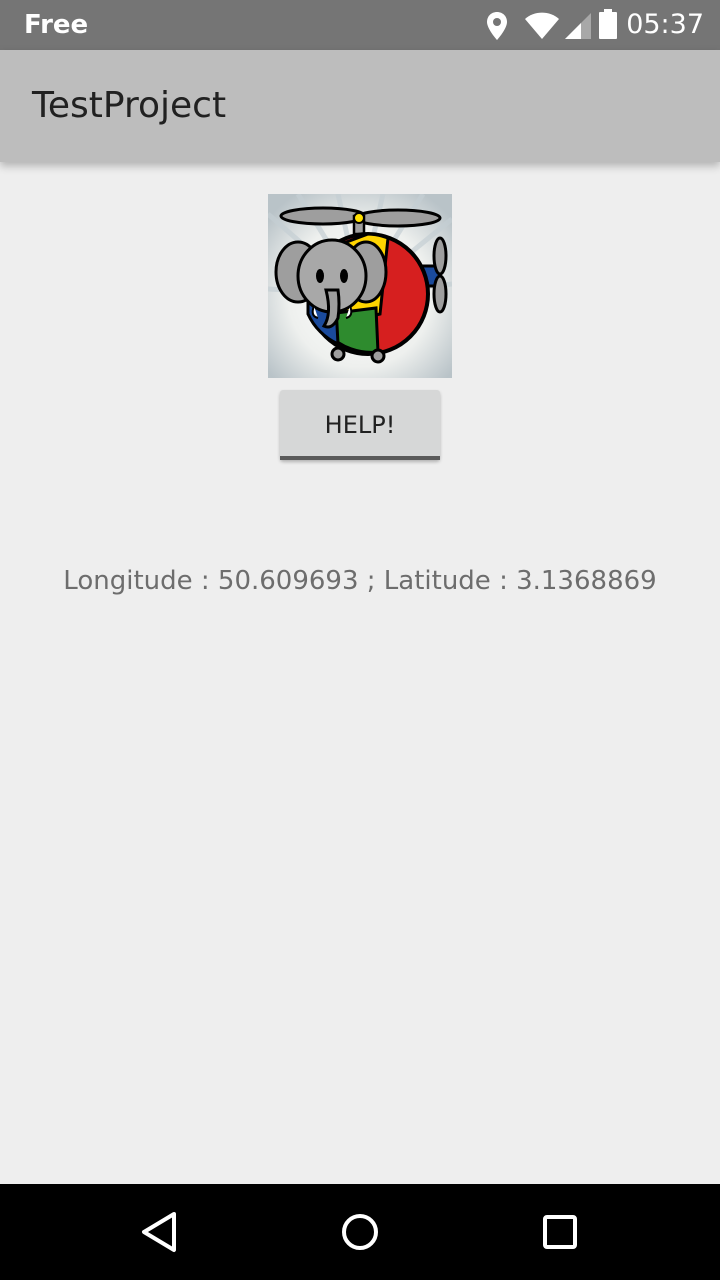  What do you see at coordinates (360, 425) in the screenshot?
I see `help-button: HELP!` at bounding box center [360, 425].